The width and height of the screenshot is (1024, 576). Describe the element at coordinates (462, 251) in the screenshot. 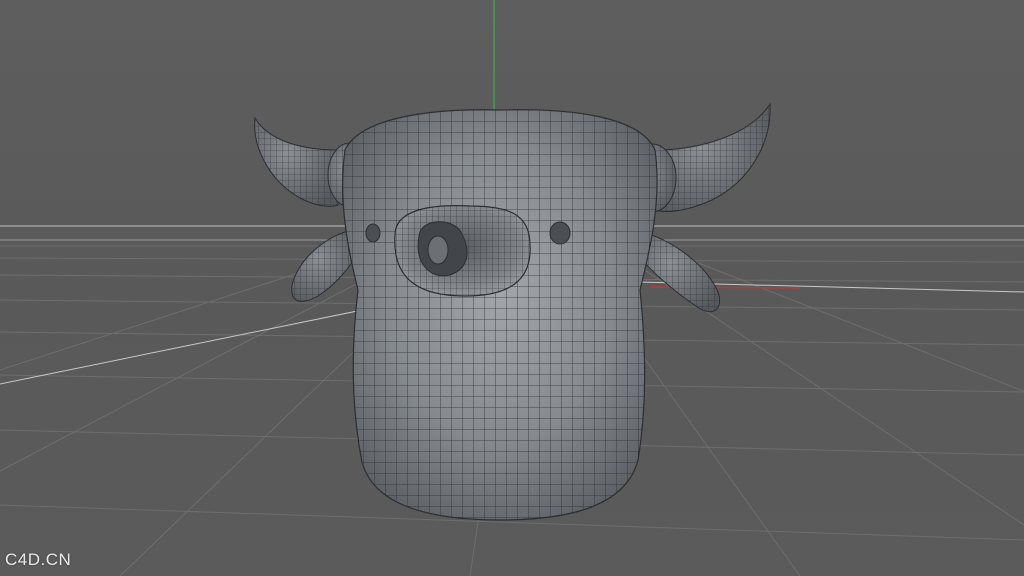

I see `snout` at that location.